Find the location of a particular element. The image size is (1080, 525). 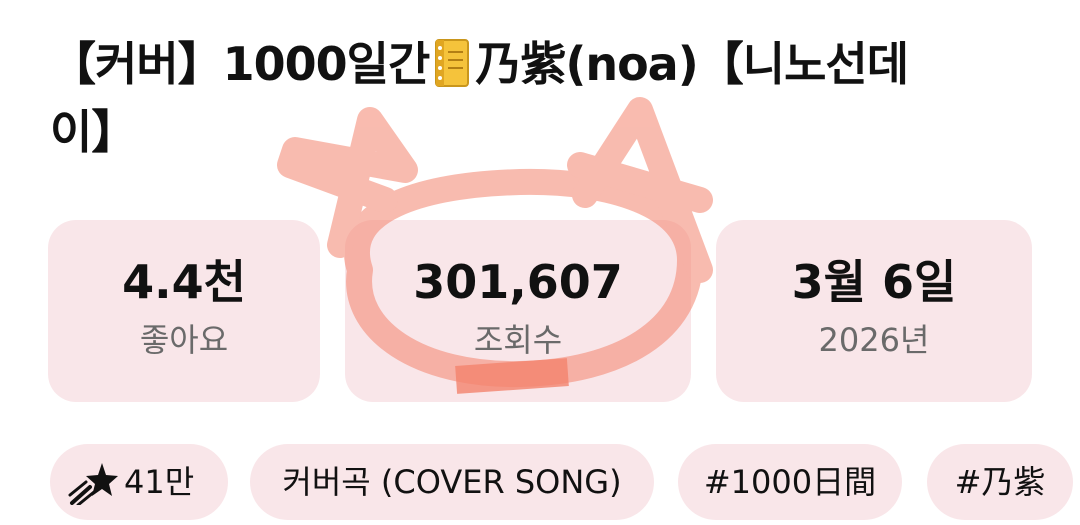

notebook-icon is located at coordinates (452, 63).